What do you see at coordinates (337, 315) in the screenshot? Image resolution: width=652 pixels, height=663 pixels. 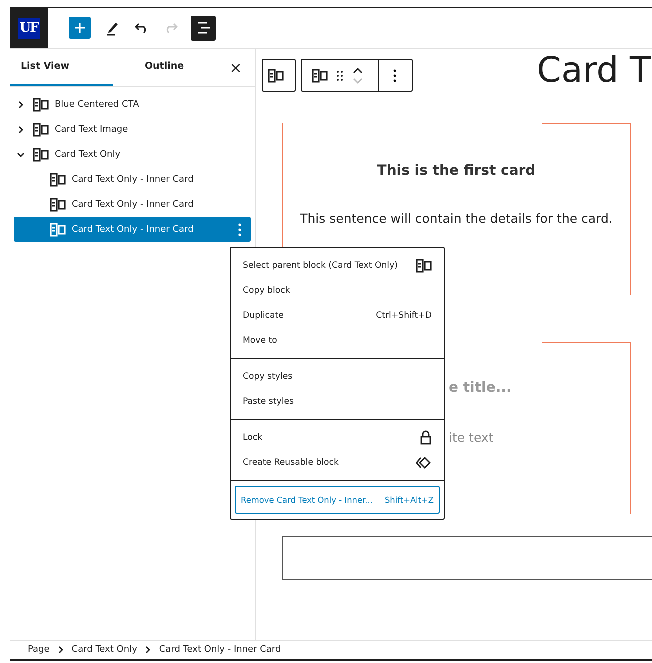 I see `menu-item: Duplicate Ctrl+Shift+D` at bounding box center [337, 315].